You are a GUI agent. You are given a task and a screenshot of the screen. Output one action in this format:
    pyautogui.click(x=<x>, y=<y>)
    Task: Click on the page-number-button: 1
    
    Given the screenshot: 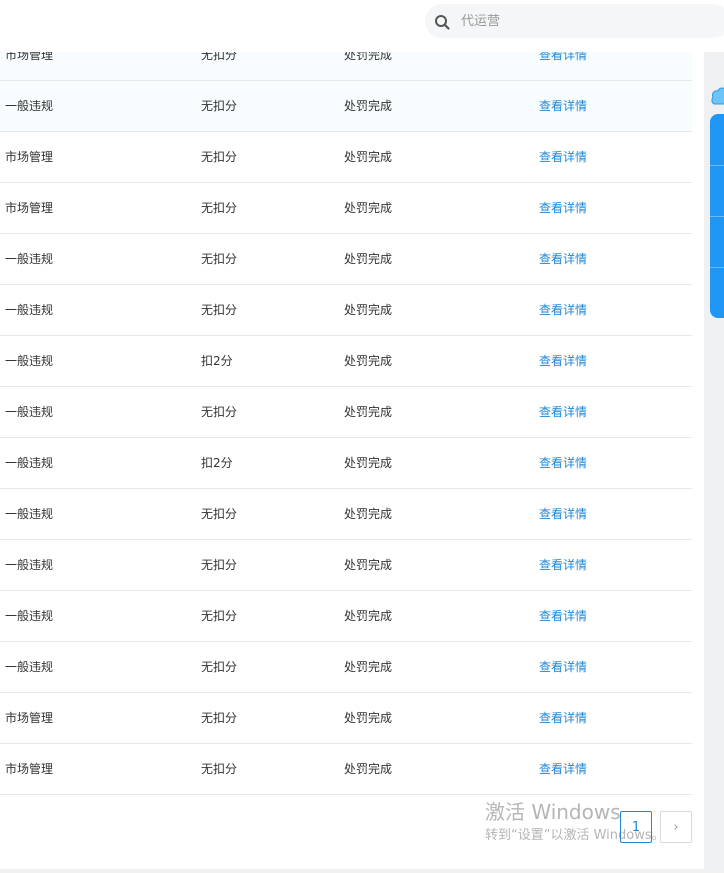 What is the action you would take?
    pyautogui.click(x=636, y=827)
    